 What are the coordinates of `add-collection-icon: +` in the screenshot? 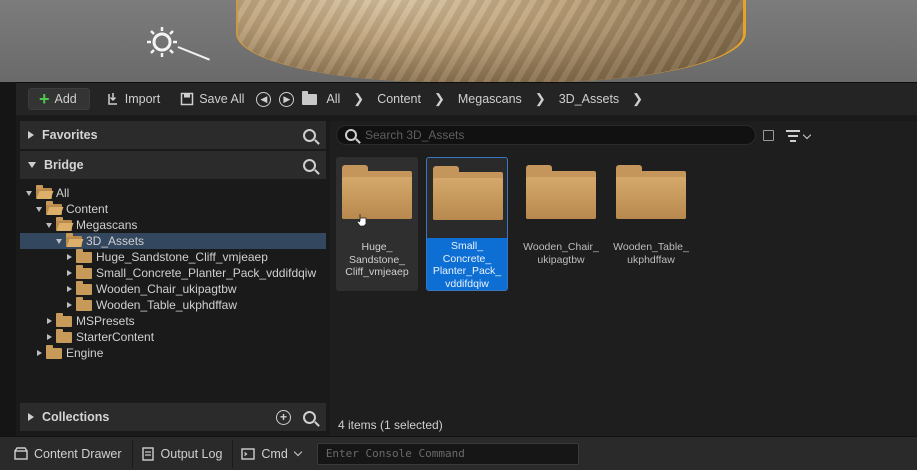 It's located at (283, 417).